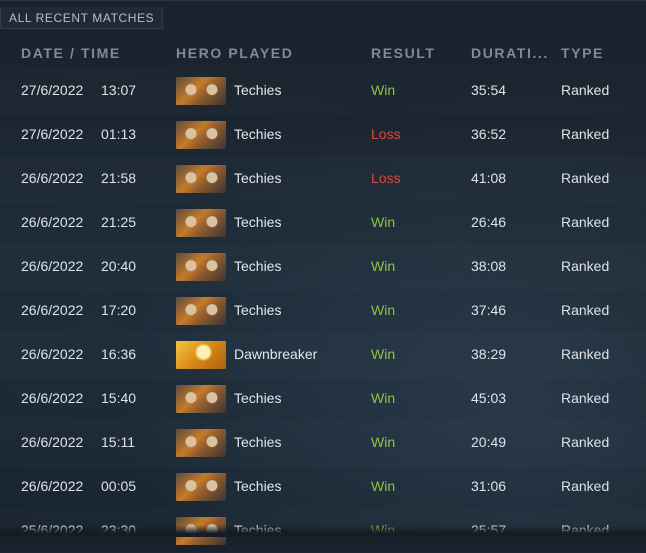 This screenshot has width=646, height=553. I want to click on column-header-type: TYPE, so click(582, 53).